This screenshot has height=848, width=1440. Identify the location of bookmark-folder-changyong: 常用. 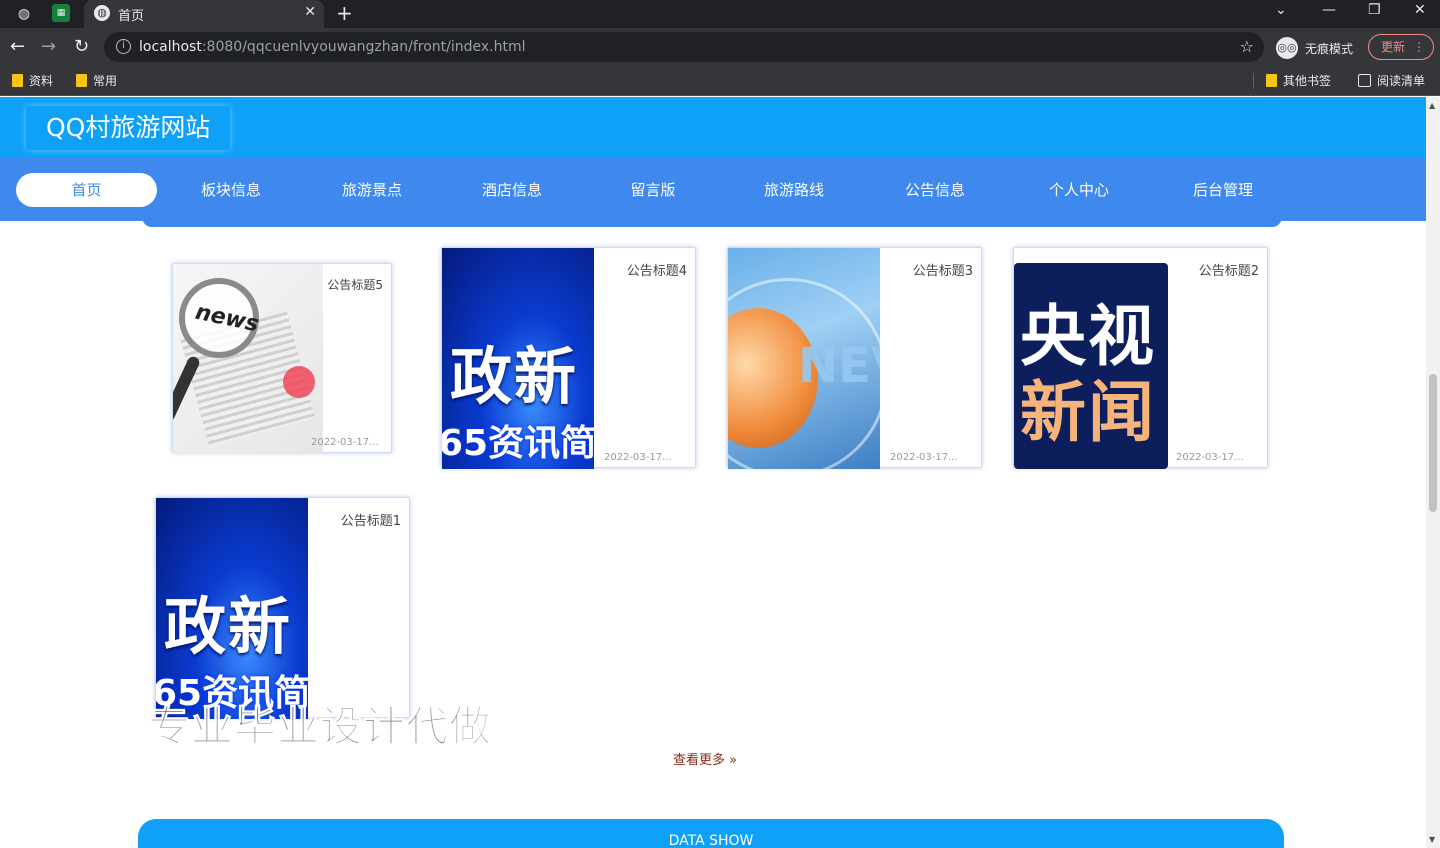
(96, 80).